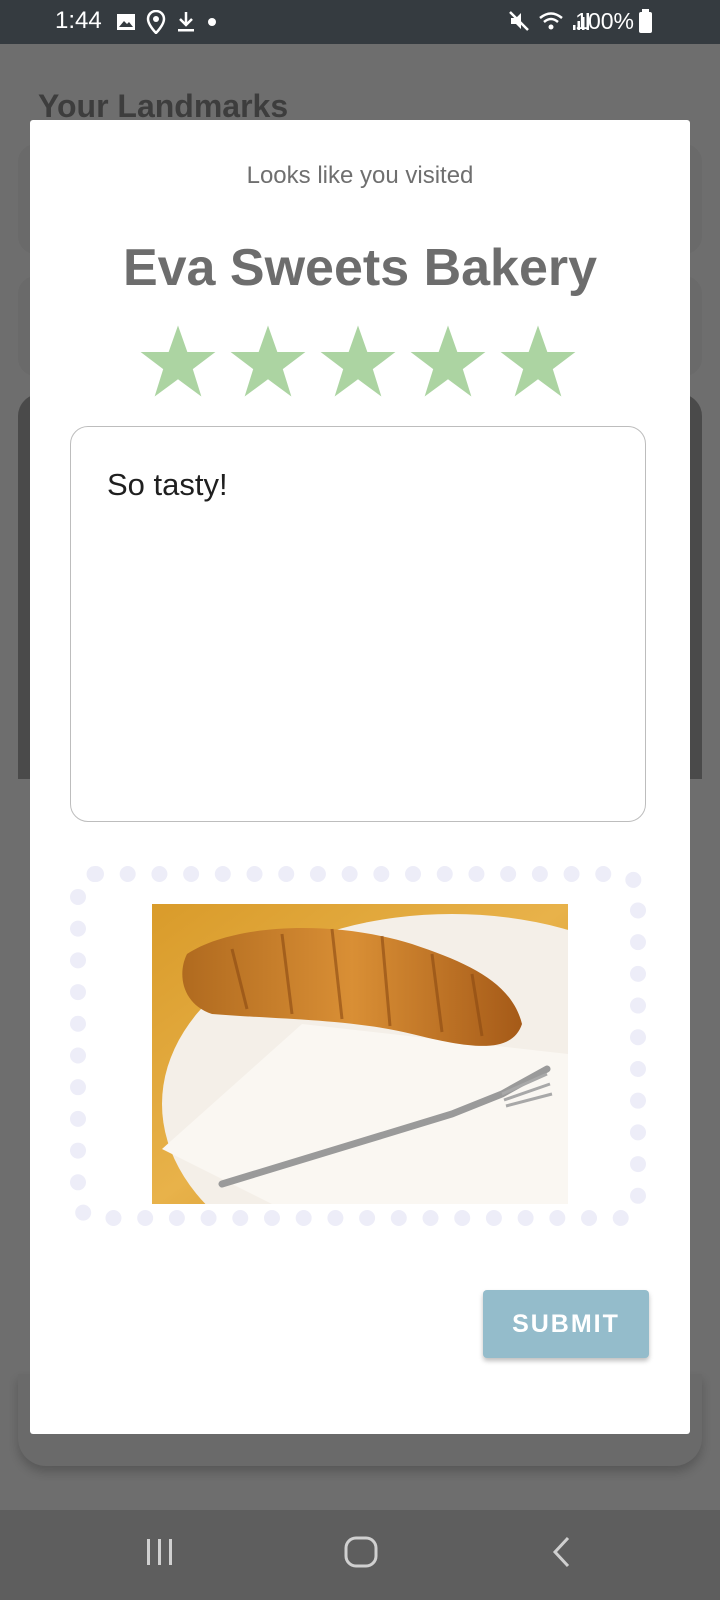 Image resolution: width=720 pixels, height=1600 pixels. I want to click on dot-icon, so click(212, 22).